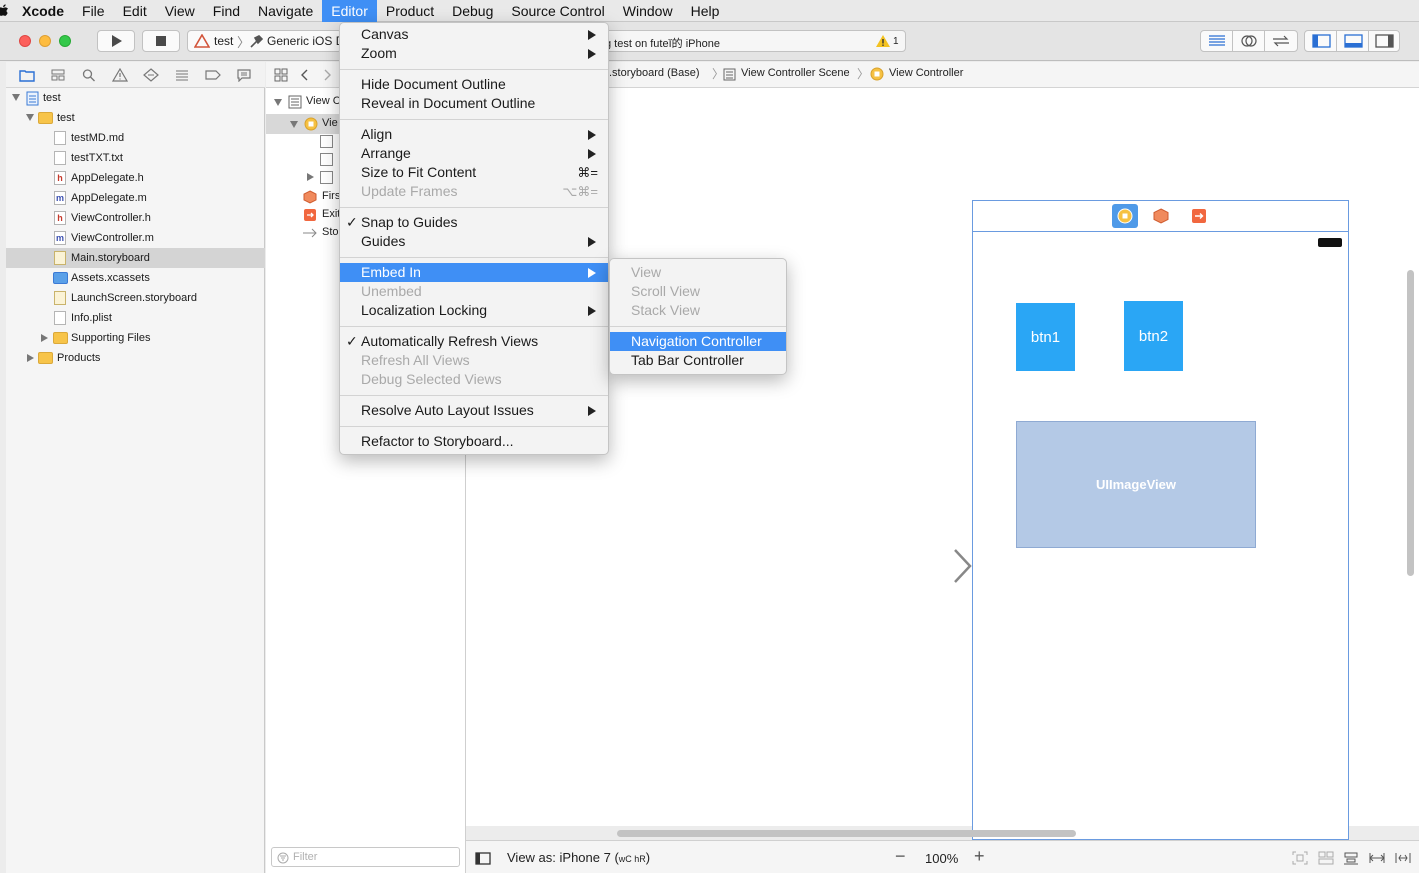 The width and height of the screenshot is (1419, 873). I want to click on minimize-window-button, so click(45, 41).